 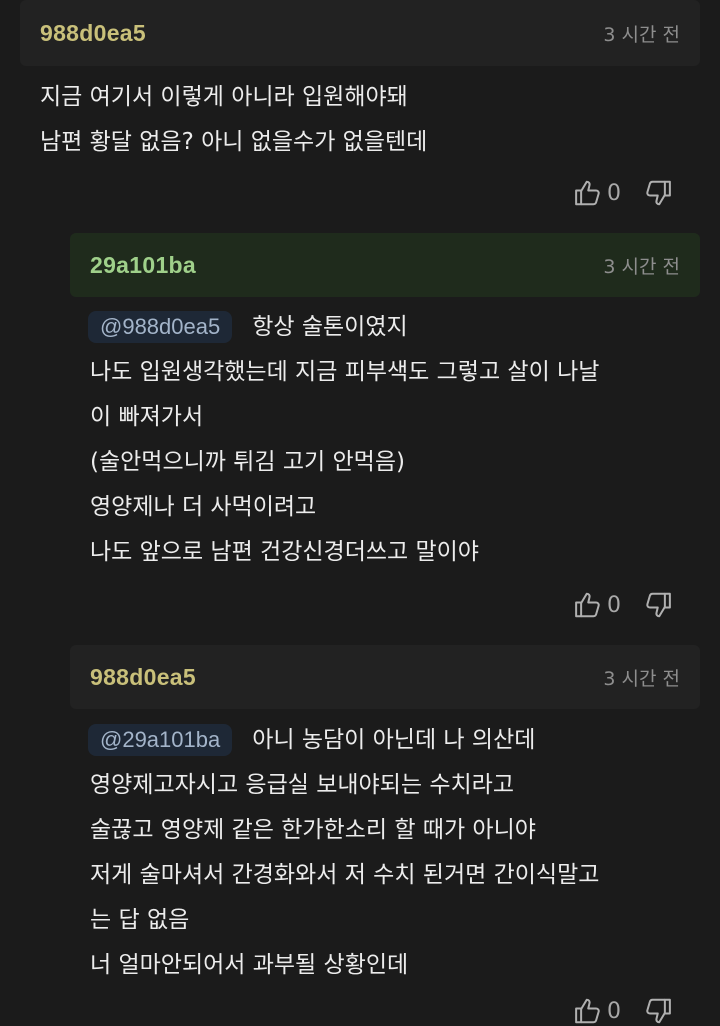 I want to click on comment-author: 29a101ba, so click(x=143, y=265).